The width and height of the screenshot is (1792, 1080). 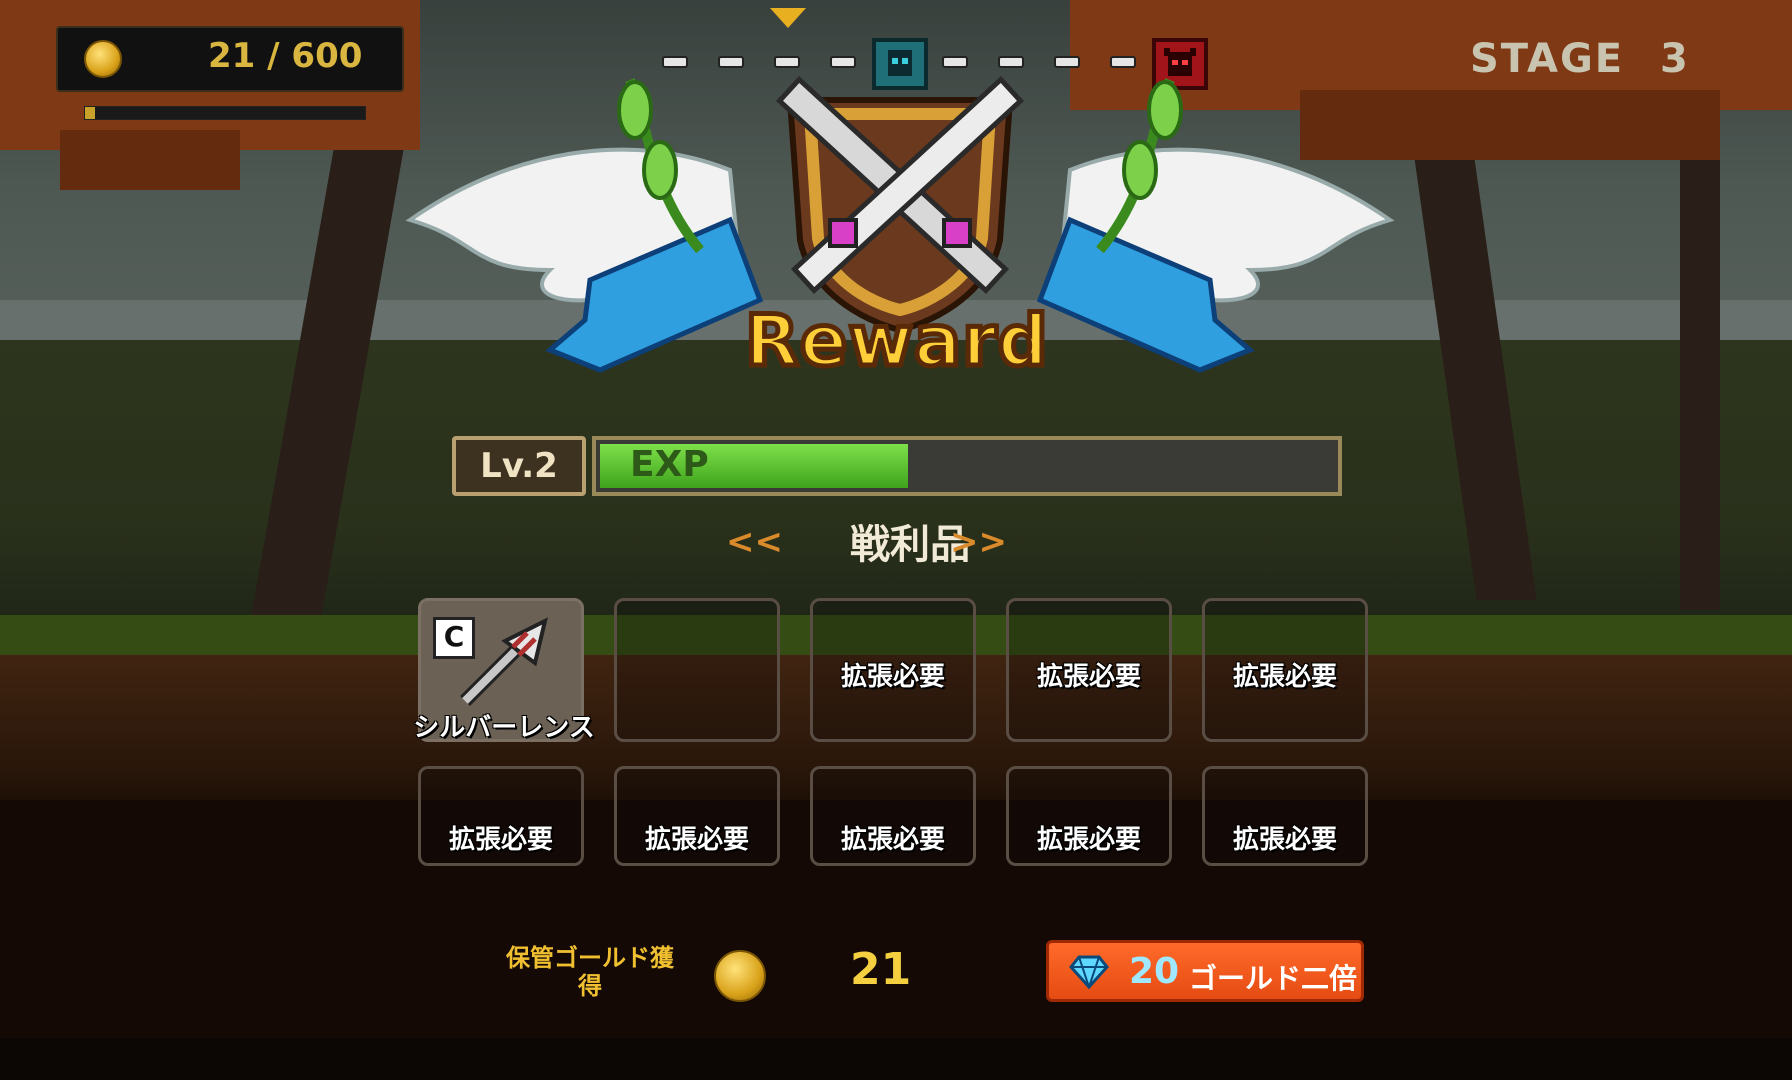 I want to click on reward-title: Reward, so click(x=897, y=341).